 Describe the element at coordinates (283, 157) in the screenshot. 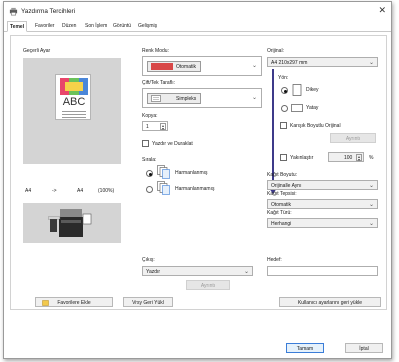

I see `zoom-checkbox` at that location.